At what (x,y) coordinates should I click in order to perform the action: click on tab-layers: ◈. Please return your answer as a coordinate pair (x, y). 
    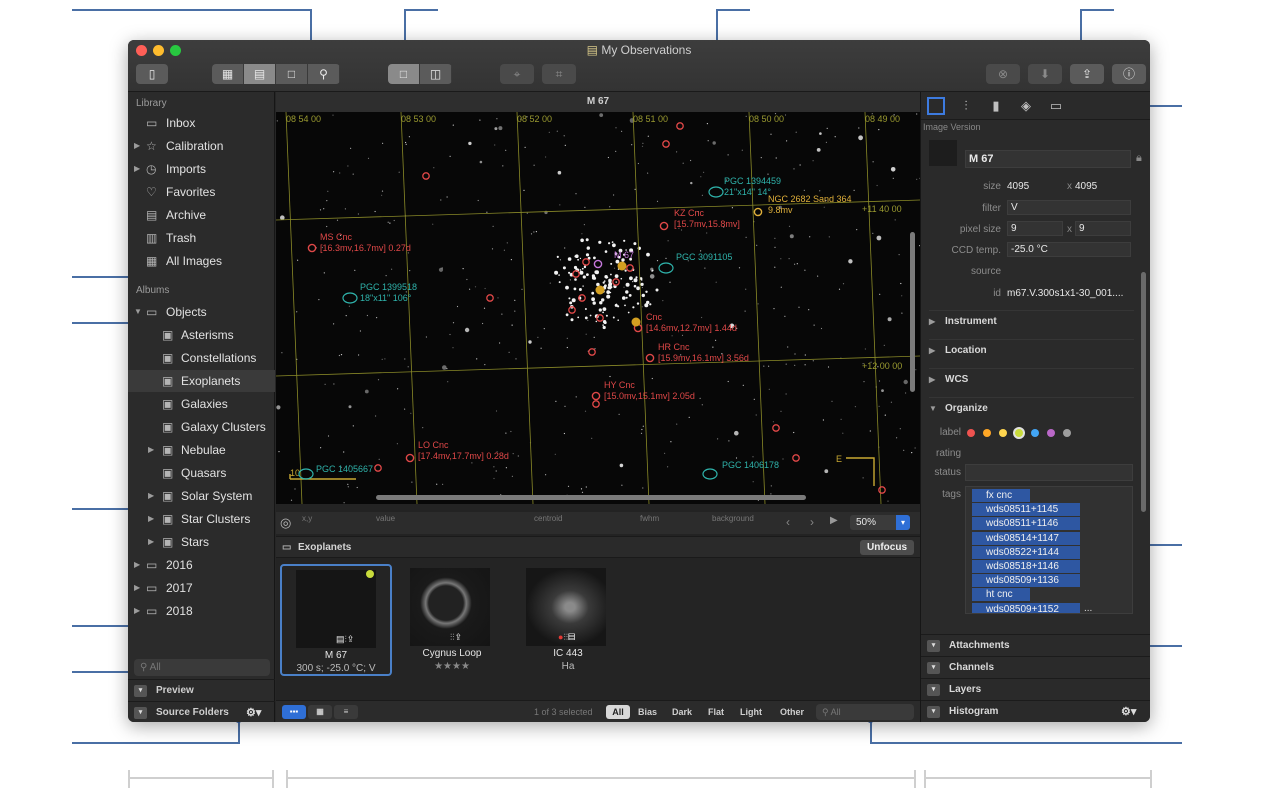
    Looking at the image, I should click on (1026, 106).